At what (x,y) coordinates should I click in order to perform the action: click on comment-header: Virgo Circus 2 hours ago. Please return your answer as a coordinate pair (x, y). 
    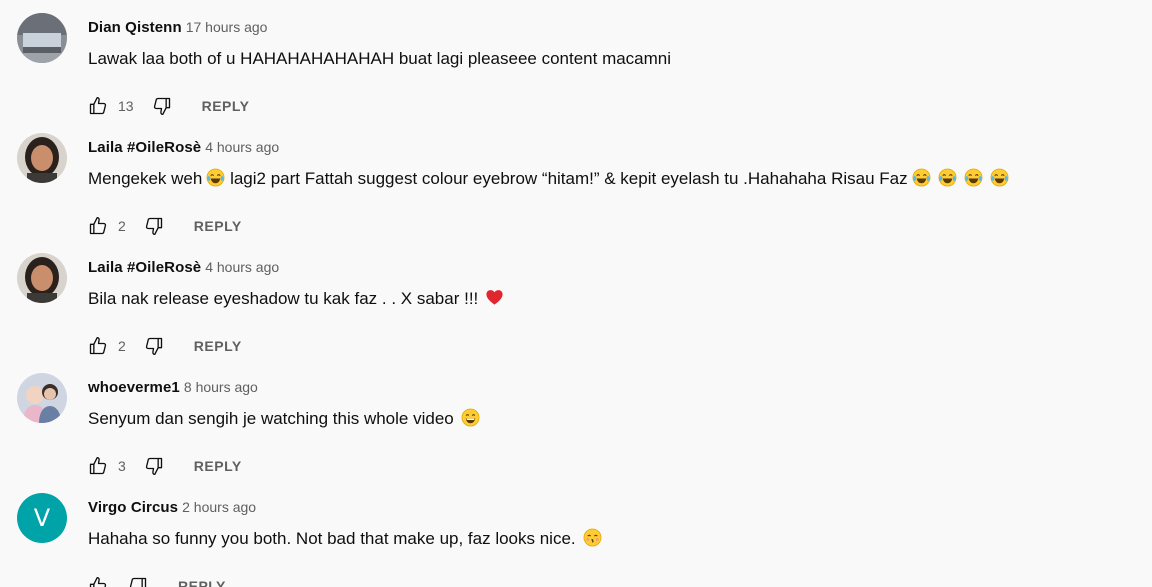
    Looking at the image, I should click on (172, 507).